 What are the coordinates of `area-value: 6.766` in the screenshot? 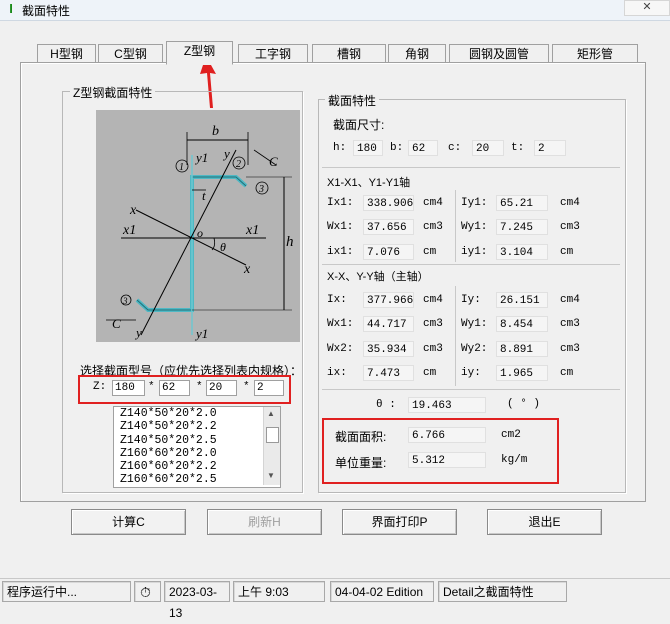 It's located at (447, 435).